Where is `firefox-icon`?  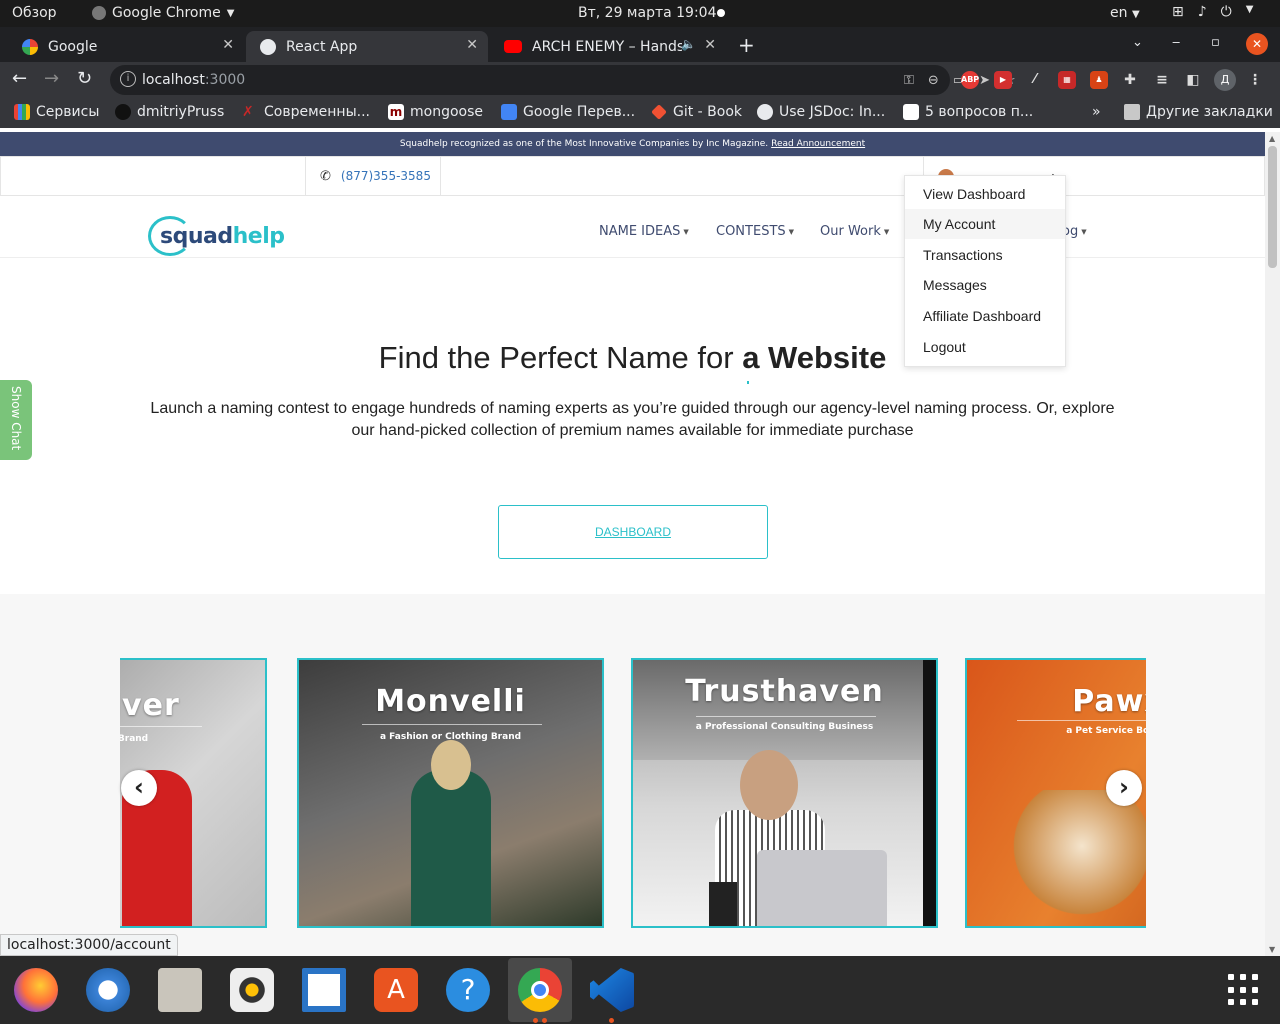
firefox-icon is located at coordinates (36, 990).